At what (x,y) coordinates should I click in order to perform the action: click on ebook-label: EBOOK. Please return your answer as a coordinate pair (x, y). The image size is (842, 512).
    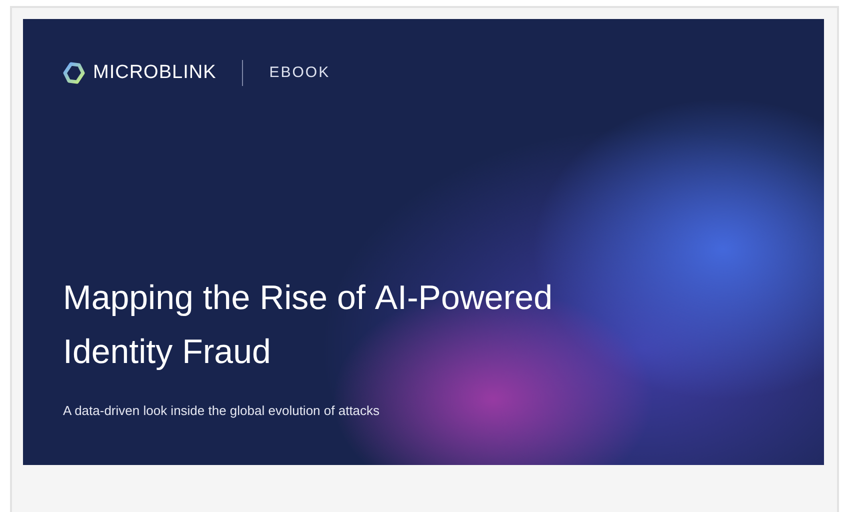
    Looking at the image, I should click on (299, 73).